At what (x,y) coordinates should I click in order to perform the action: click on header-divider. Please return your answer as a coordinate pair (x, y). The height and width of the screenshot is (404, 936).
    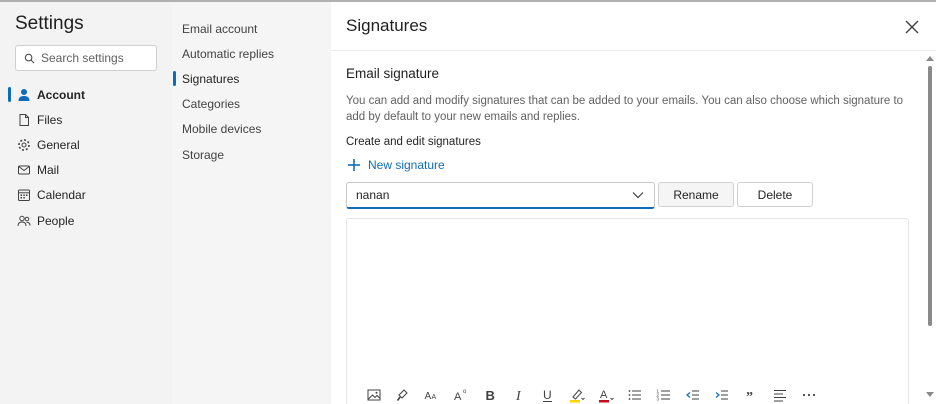
    Looking at the image, I should click on (633, 50).